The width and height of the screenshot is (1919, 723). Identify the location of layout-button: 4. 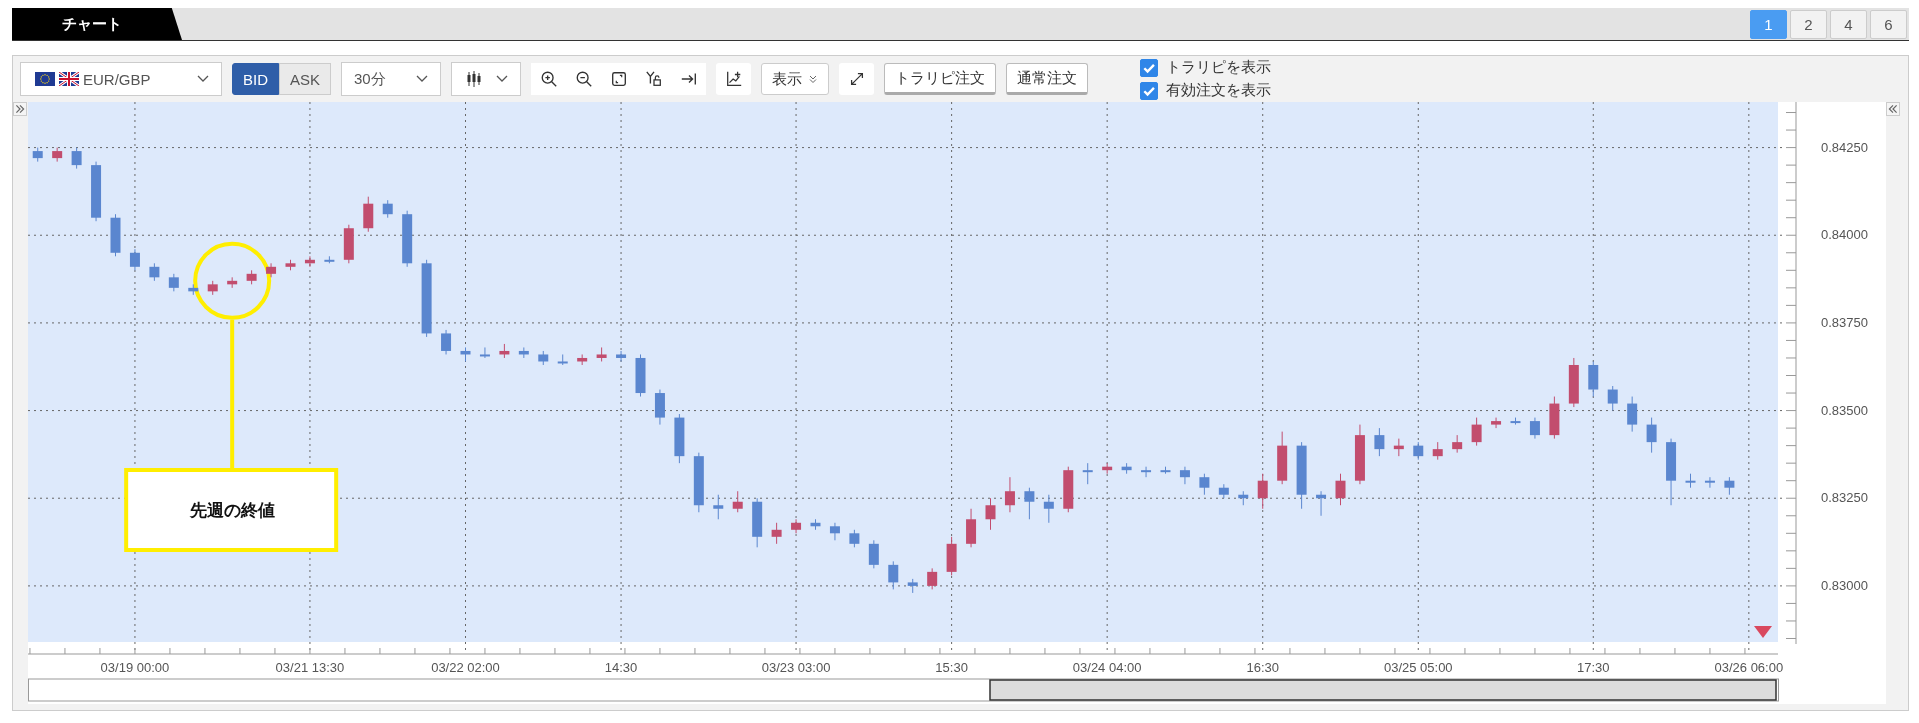
(1848, 24).